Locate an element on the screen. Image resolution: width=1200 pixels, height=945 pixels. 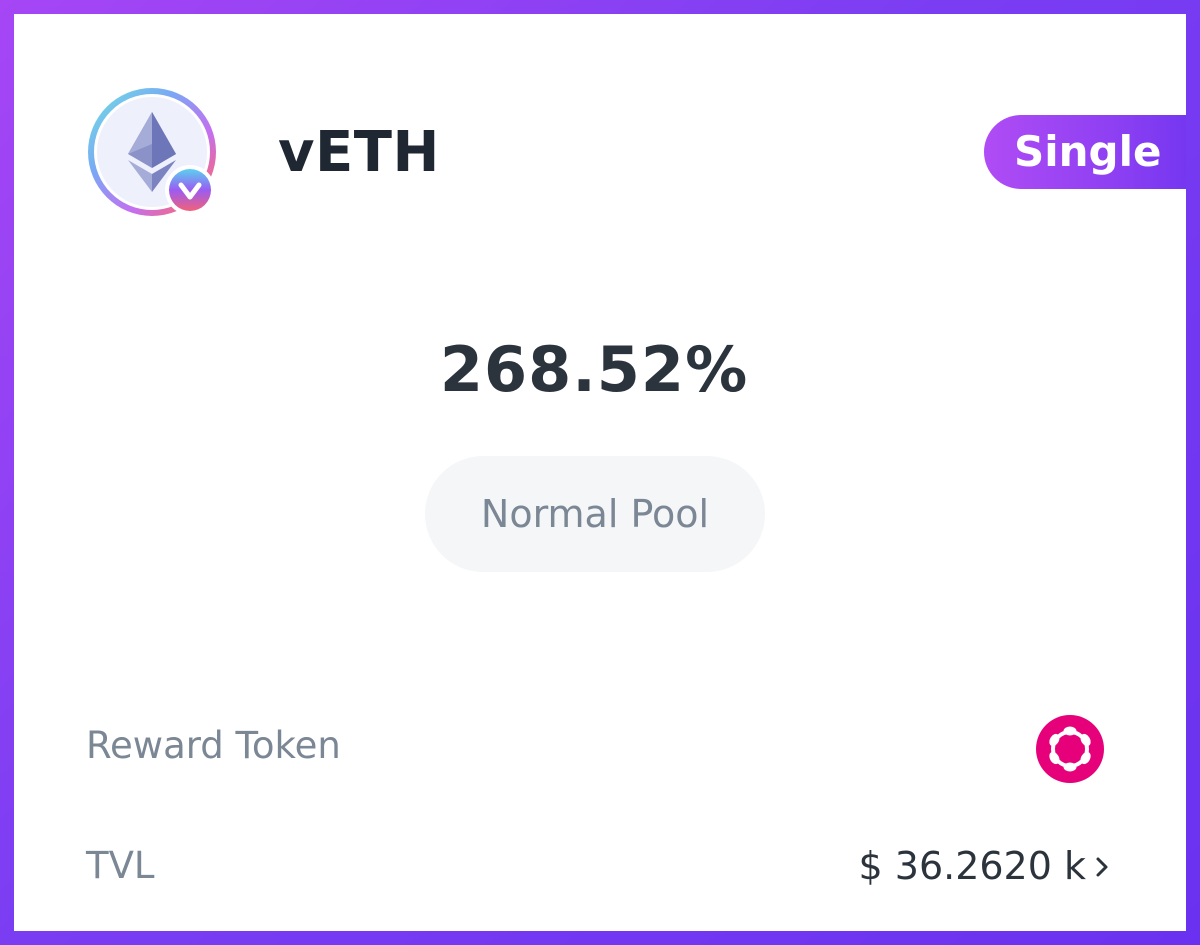
tvl-value: $ 36.2620 k is located at coordinates (972, 866).